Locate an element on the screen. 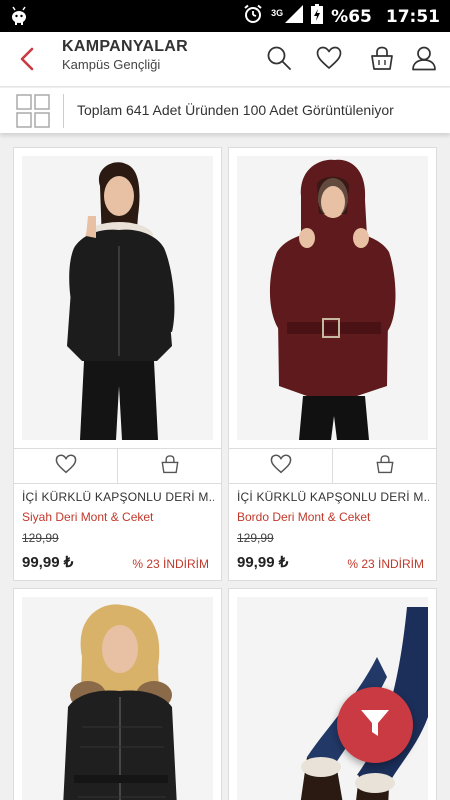 The width and height of the screenshot is (450, 800). grid-view-icon is located at coordinates (33, 111).